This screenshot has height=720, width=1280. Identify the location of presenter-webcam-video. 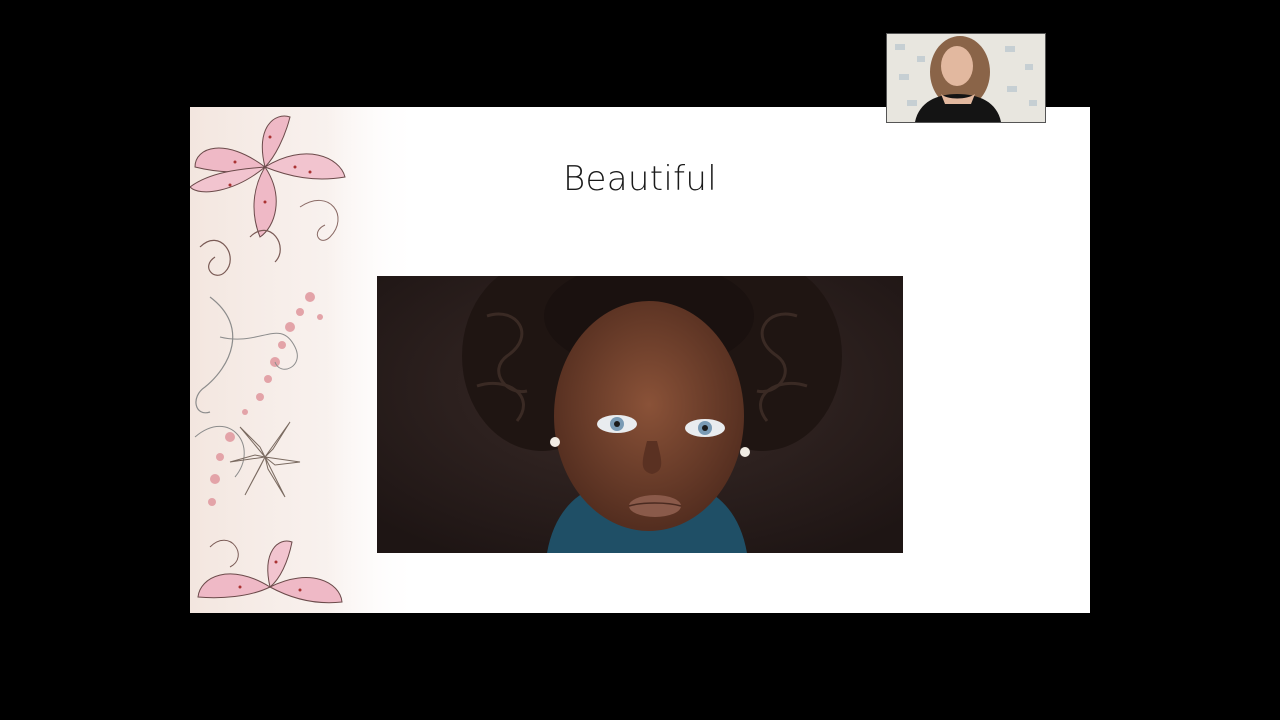
(966, 78).